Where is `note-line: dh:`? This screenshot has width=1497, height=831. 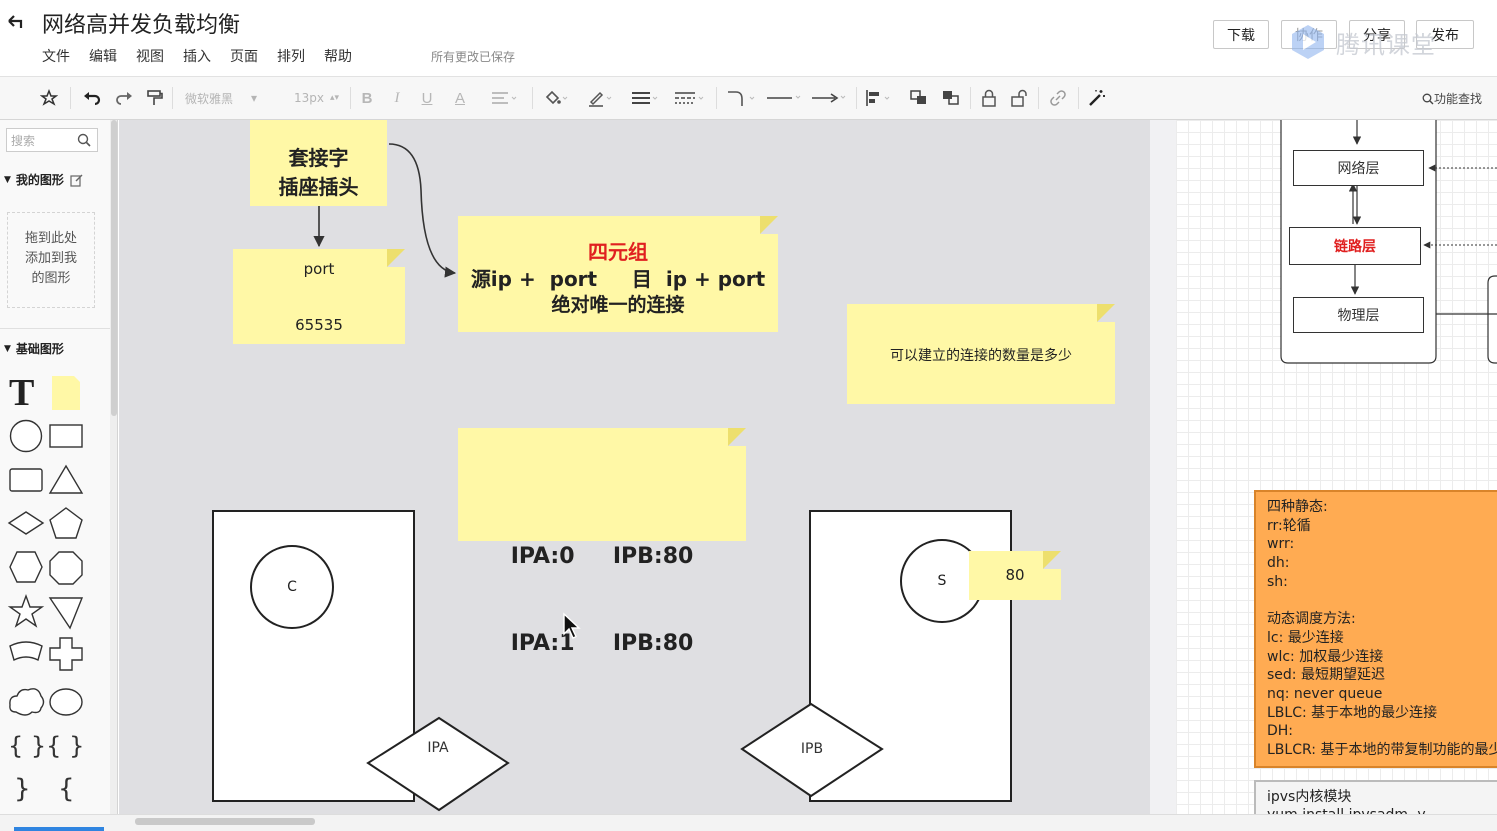 note-line: dh: is located at coordinates (1278, 563).